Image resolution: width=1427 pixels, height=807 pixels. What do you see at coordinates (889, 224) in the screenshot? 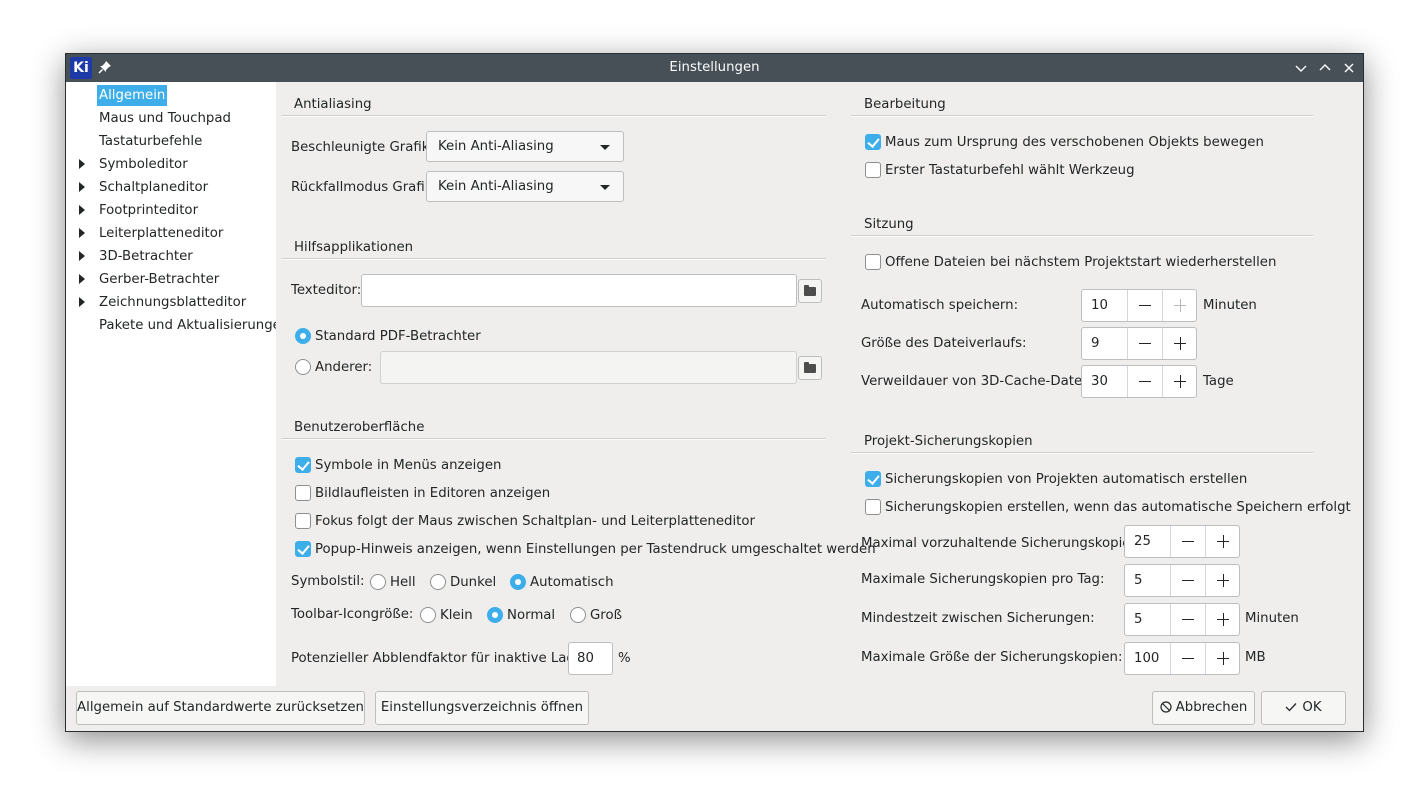
I see `session-section-title: Sitzung` at bounding box center [889, 224].